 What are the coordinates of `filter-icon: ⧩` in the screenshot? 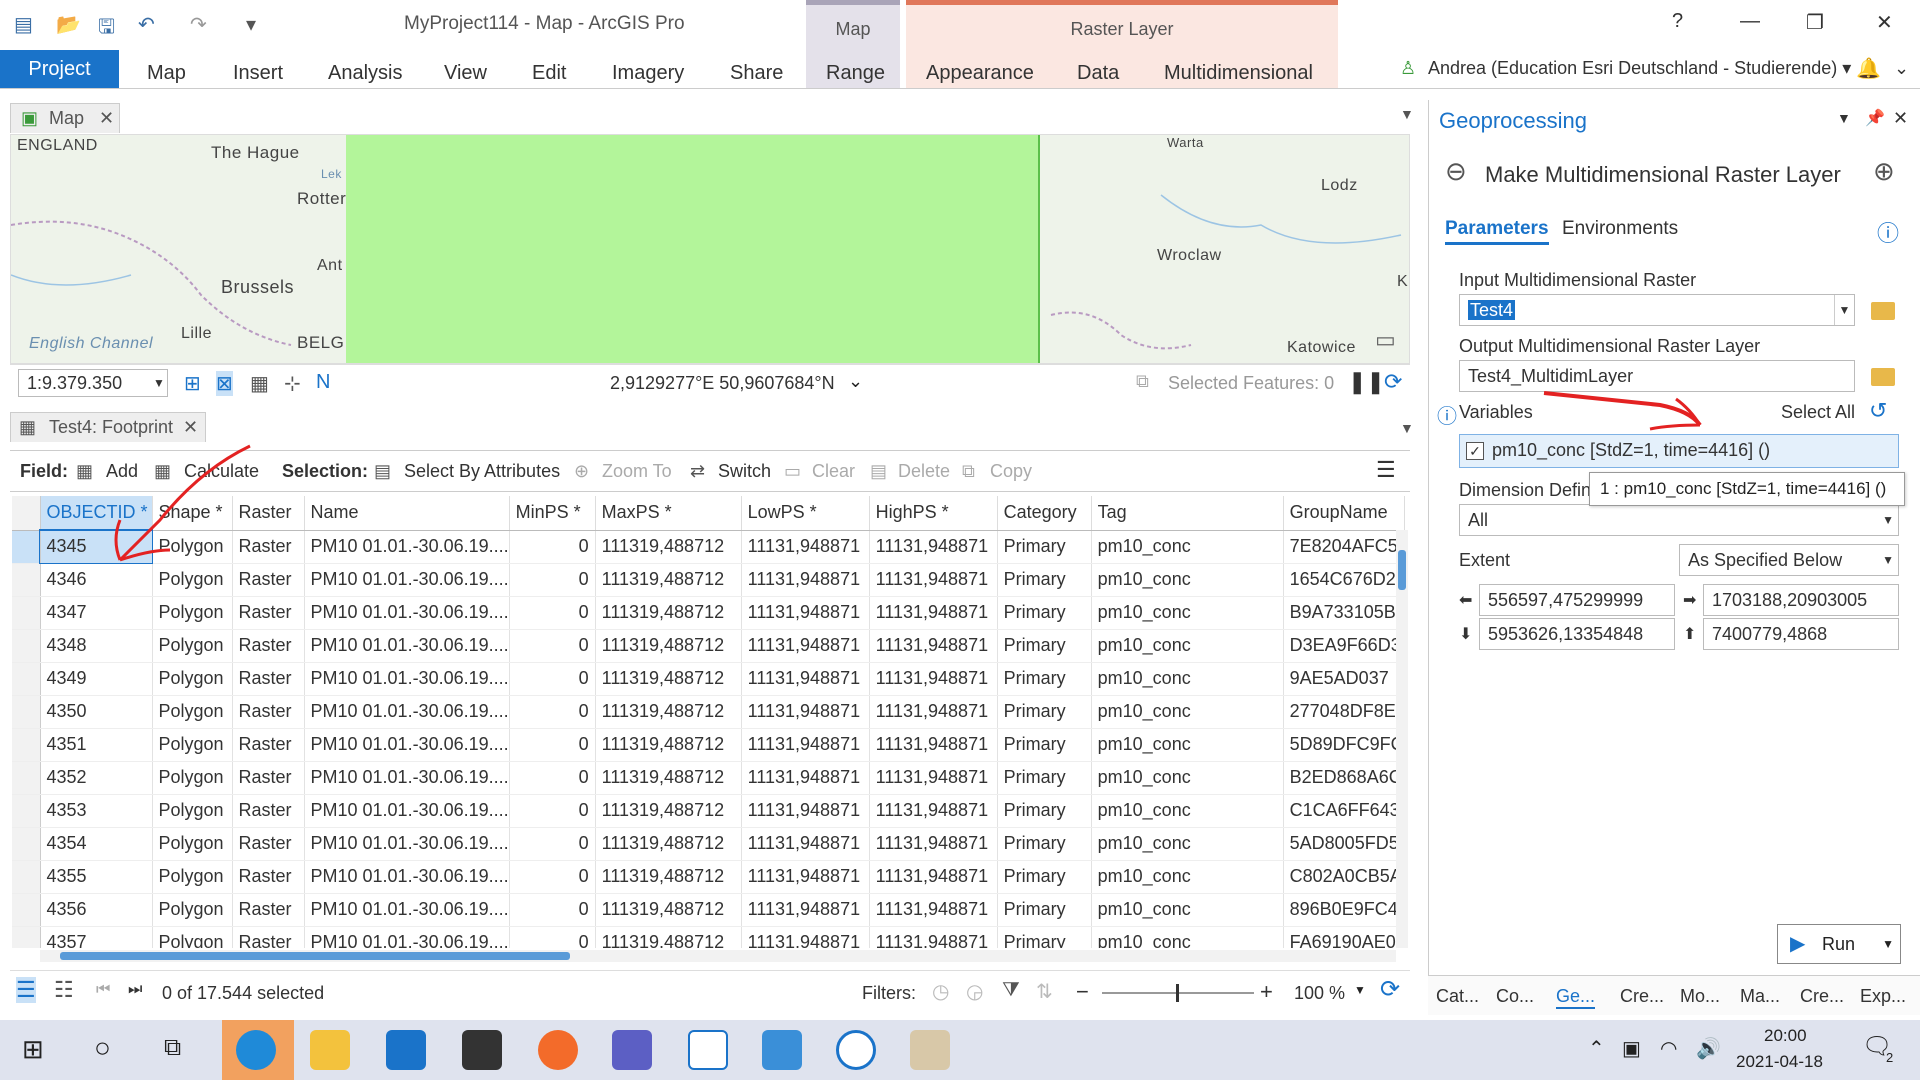 It's located at (1011, 990).